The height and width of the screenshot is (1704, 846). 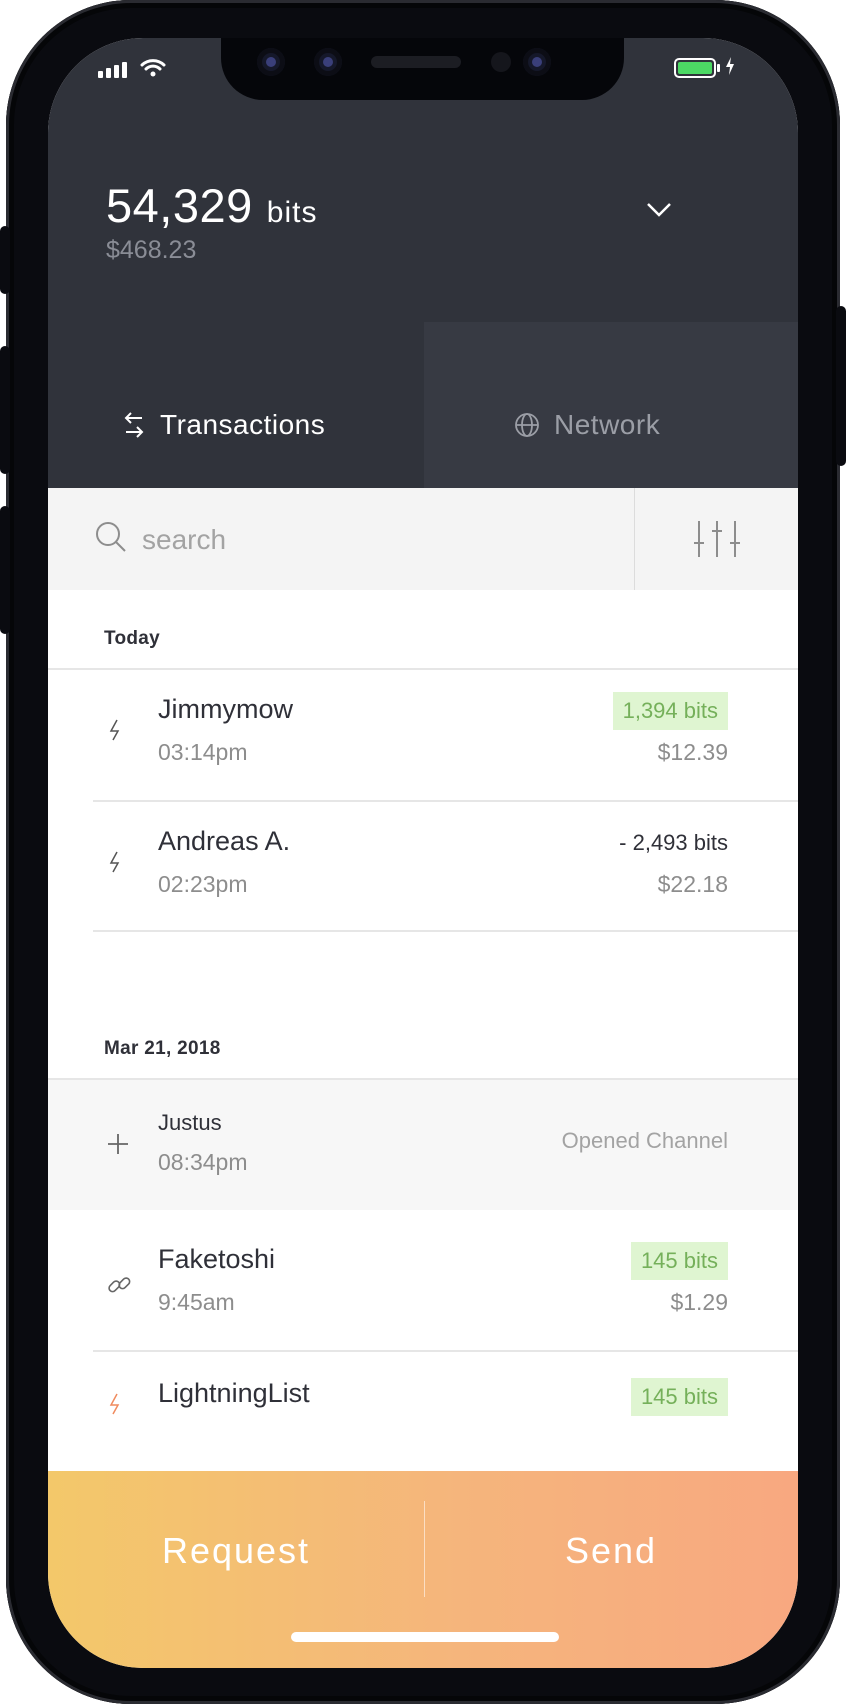 I want to click on transaction-row: LightningList 145 bits, so click(x=423, y=1411).